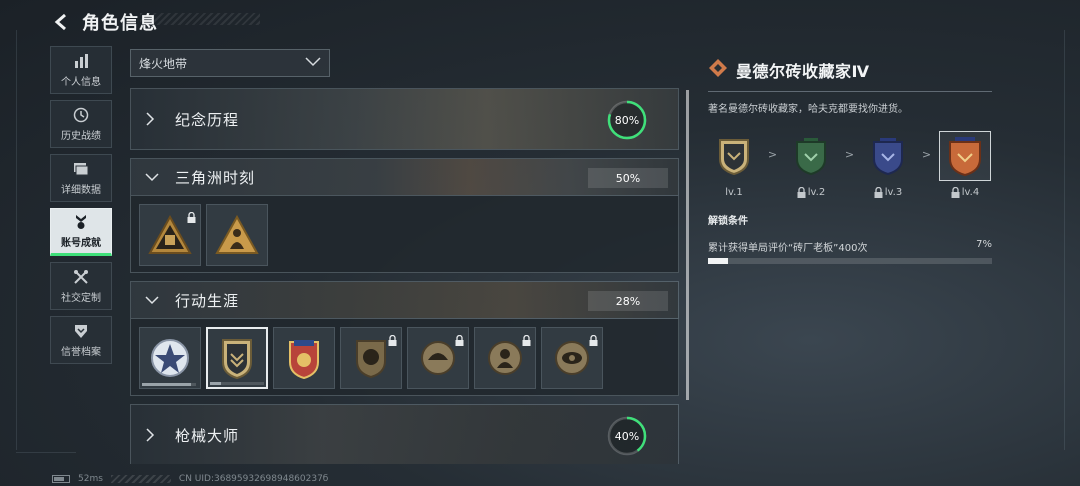  Describe the element at coordinates (90, 479) in the screenshot. I see `ping-text: 52ms` at that location.